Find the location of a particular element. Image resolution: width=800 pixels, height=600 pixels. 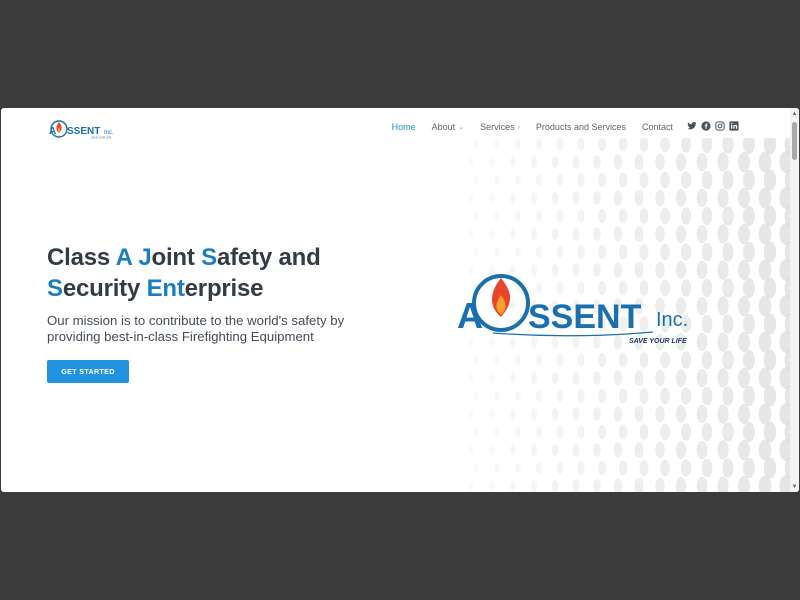

nav-contact: Contact is located at coordinates (657, 127).